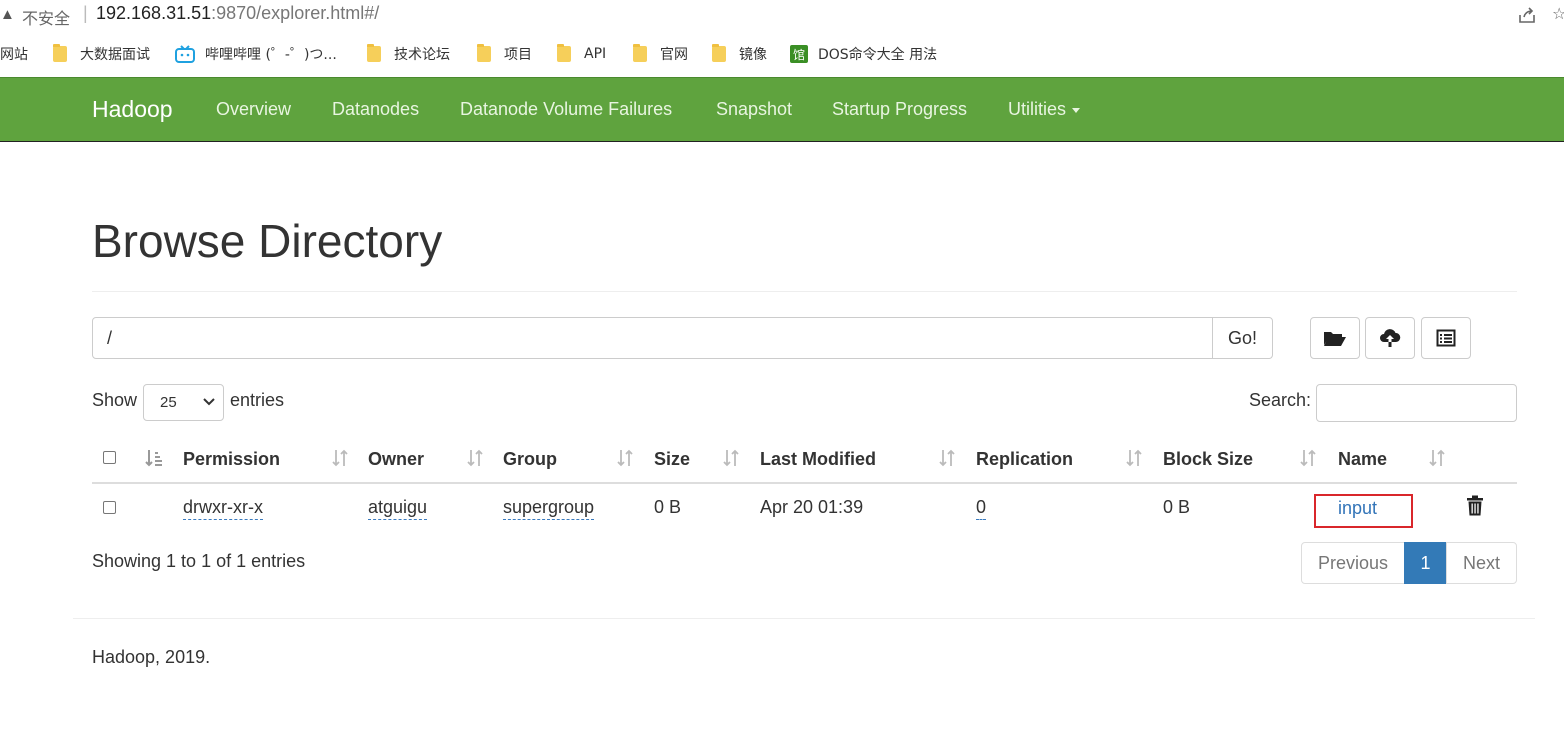 This screenshot has height=753, width=1564. What do you see at coordinates (581, 54) in the screenshot?
I see `bookmark-api: API` at bounding box center [581, 54].